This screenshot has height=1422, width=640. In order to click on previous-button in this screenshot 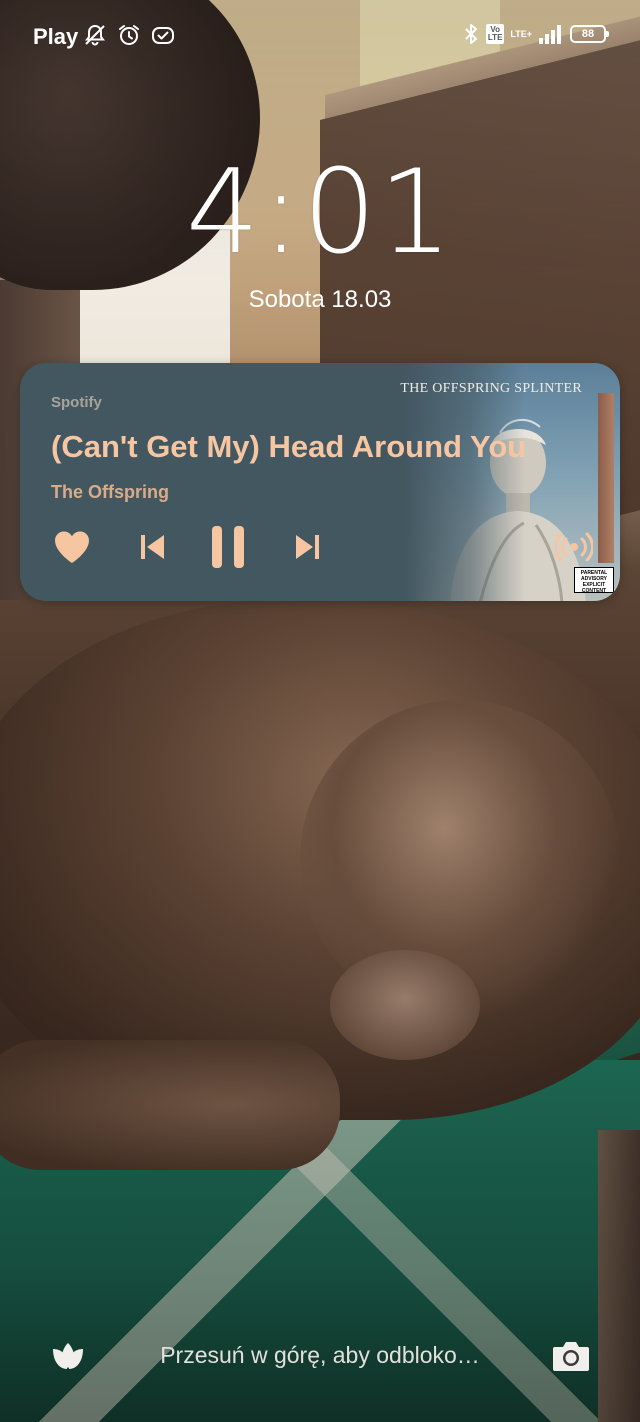, I will do `click(152, 547)`.